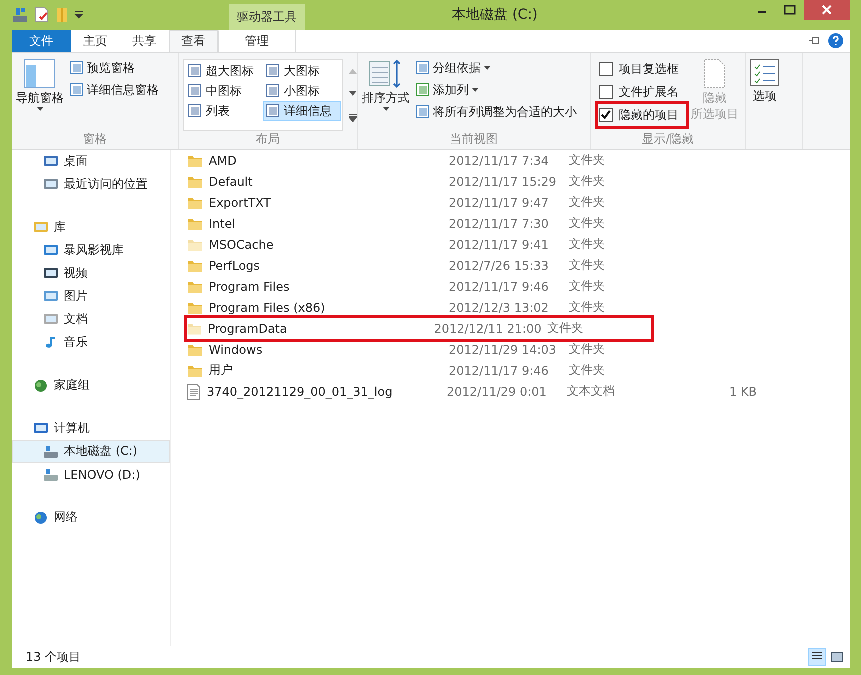 The width and height of the screenshot is (861, 675). Describe the element at coordinates (516, 391) in the screenshot. I see `file-row: 3740_20121129_00_01_31_log 2012/11/29 0:01 文本文档 1 KB` at that location.